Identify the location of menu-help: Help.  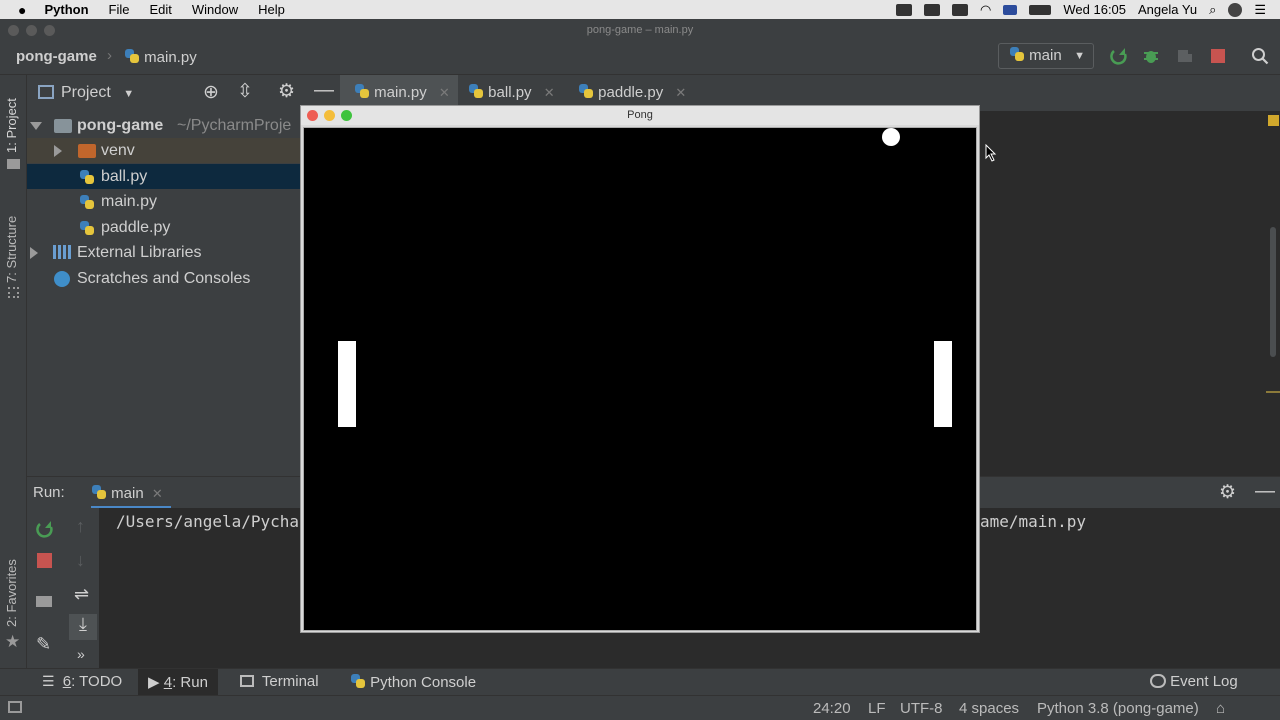
(271, 9).